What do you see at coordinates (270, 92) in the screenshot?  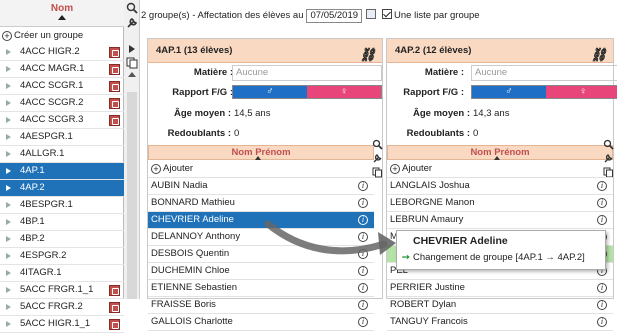 I see `male-icon: ♂` at bounding box center [270, 92].